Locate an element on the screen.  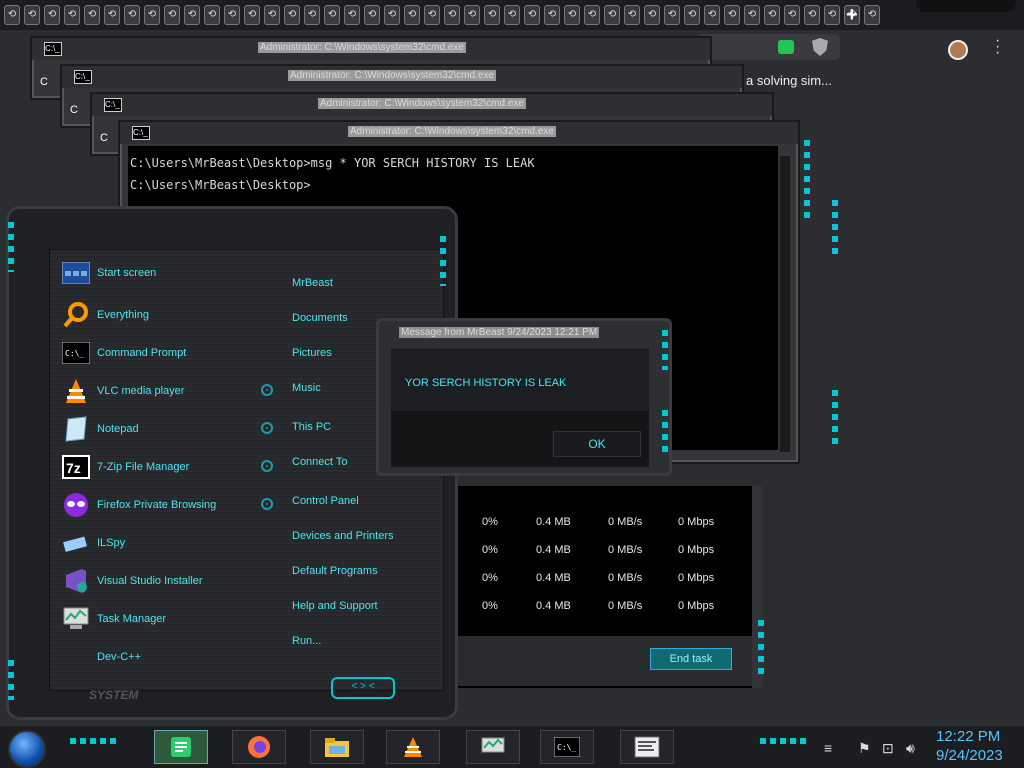
start-right-mrbeast: MrBeast is located at coordinates (312, 283).